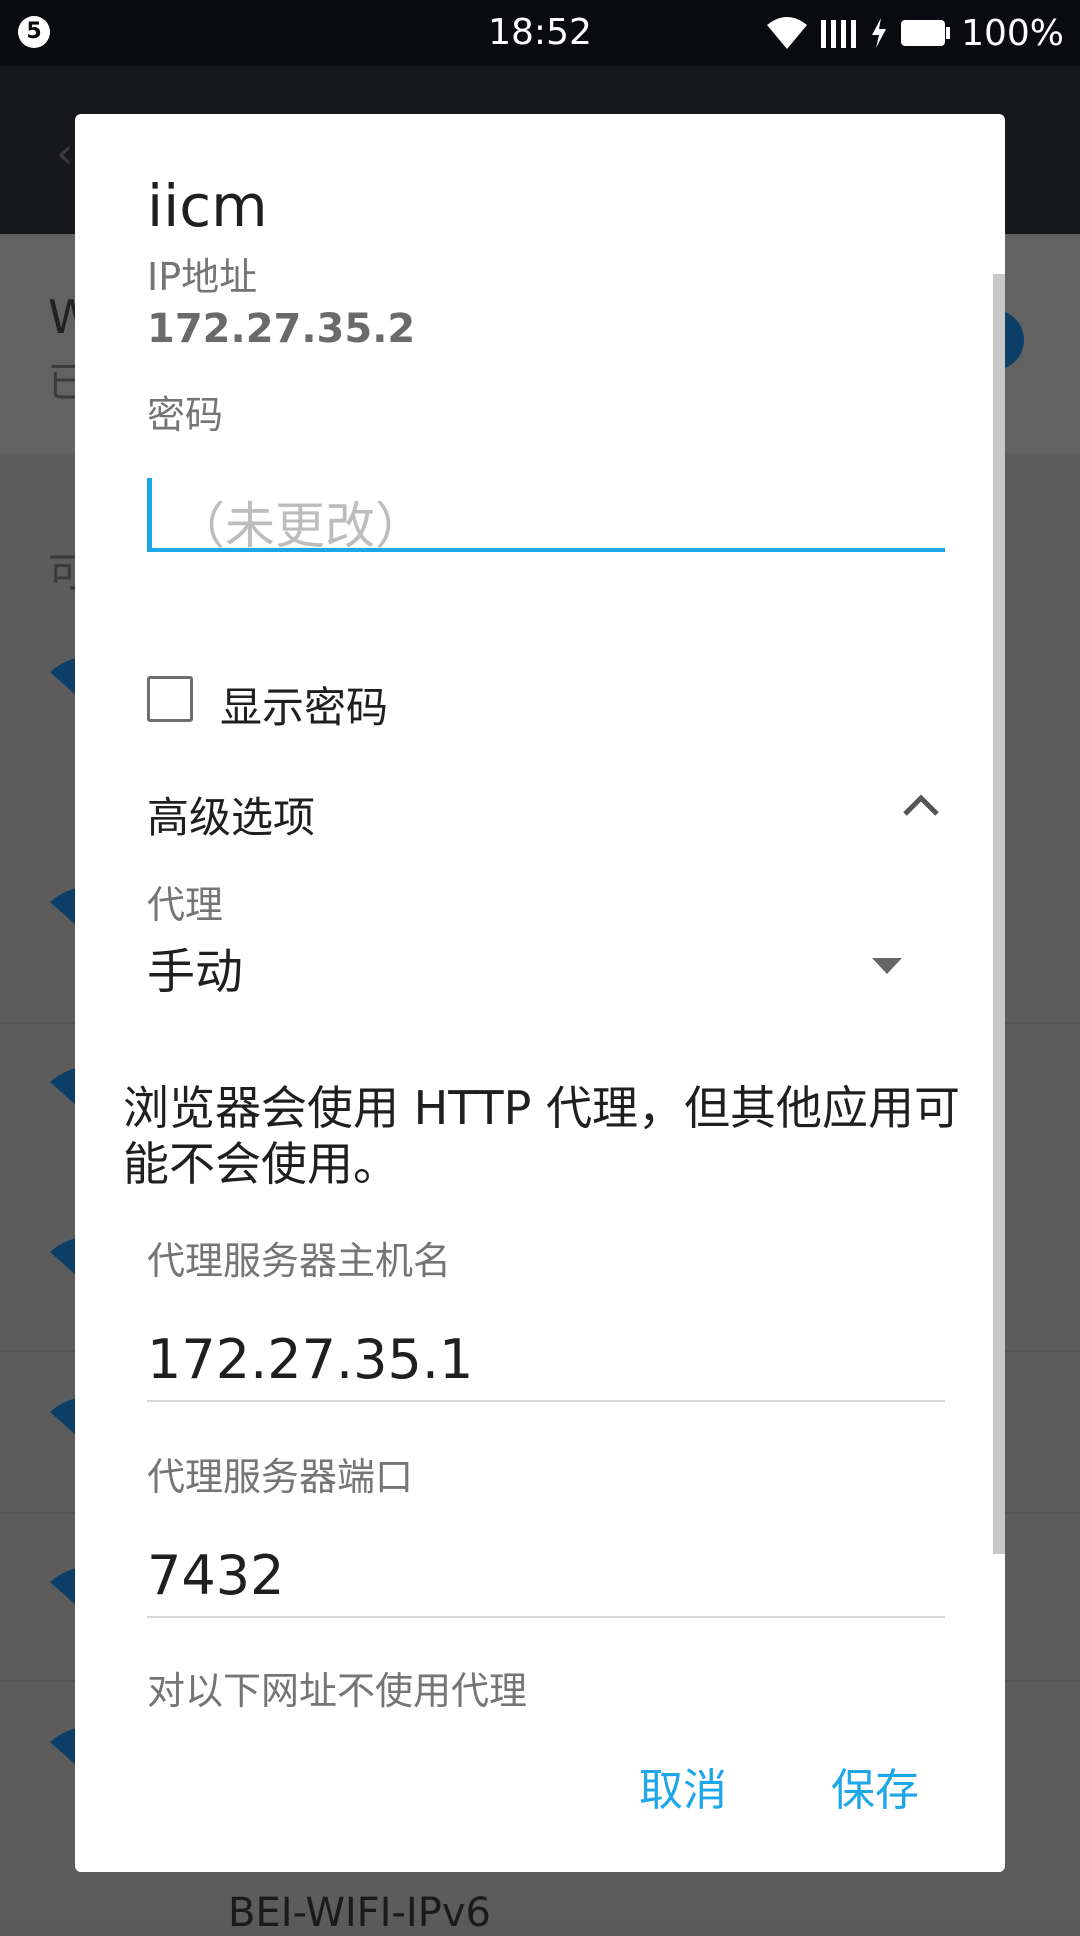  Describe the element at coordinates (546, 1574) in the screenshot. I see `proxy-port-input: 7432` at that location.